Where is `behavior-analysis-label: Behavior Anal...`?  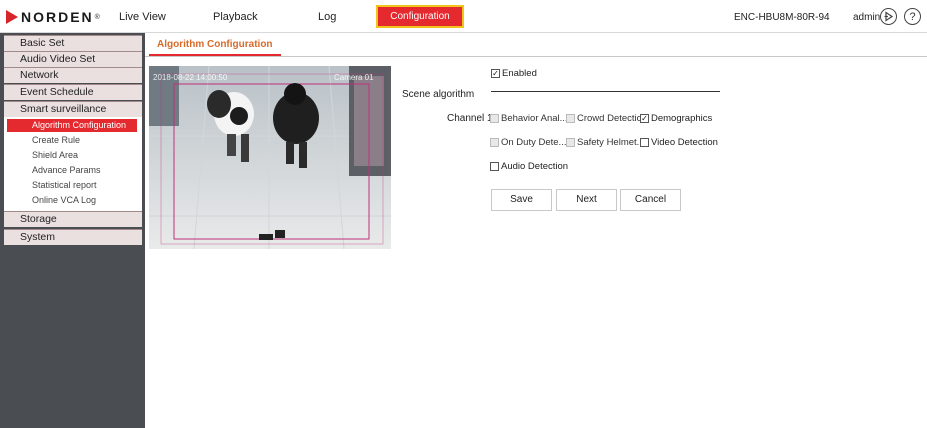 behavior-analysis-label: Behavior Anal... is located at coordinates (534, 118).